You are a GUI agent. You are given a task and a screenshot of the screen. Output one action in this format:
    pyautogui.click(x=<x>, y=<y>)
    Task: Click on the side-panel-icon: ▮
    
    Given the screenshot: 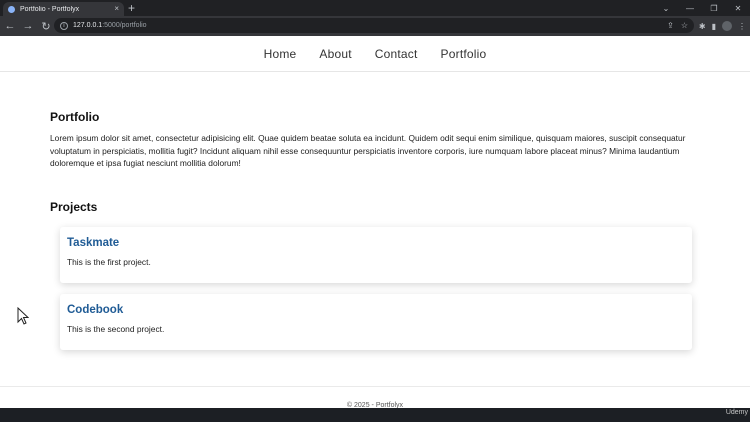 What is the action you would take?
    pyautogui.click(x=714, y=26)
    